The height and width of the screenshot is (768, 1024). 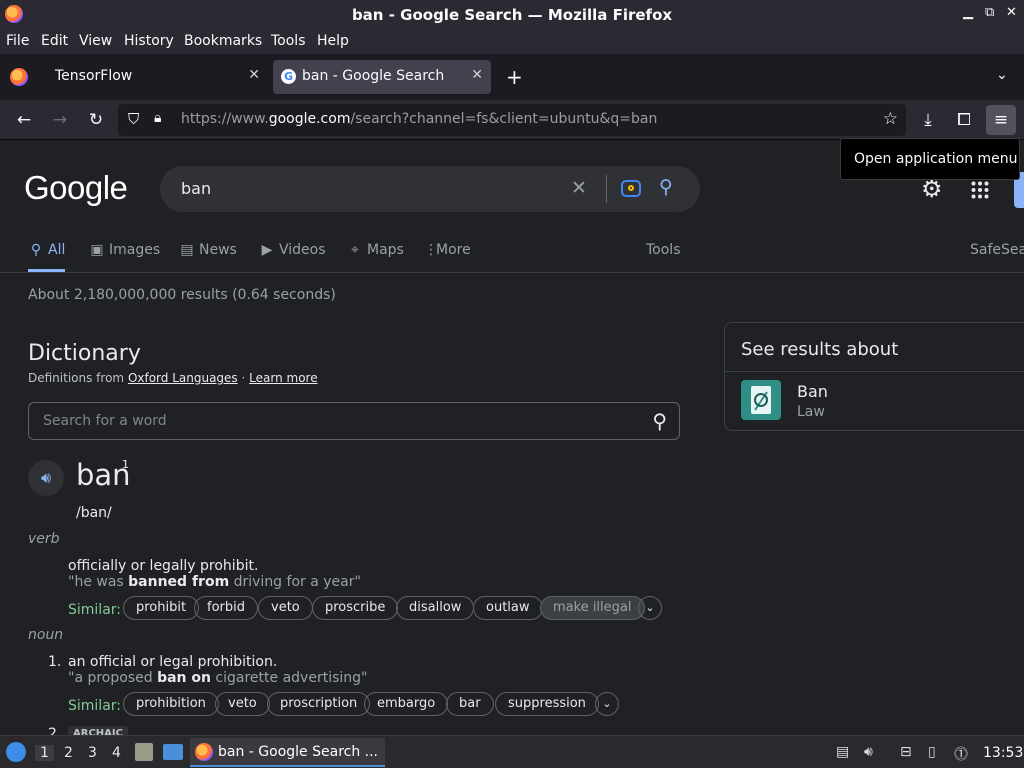 What do you see at coordinates (968, 12) in the screenshot?
I see `minimize-icon: ▁` at bounding box center [968, 12].